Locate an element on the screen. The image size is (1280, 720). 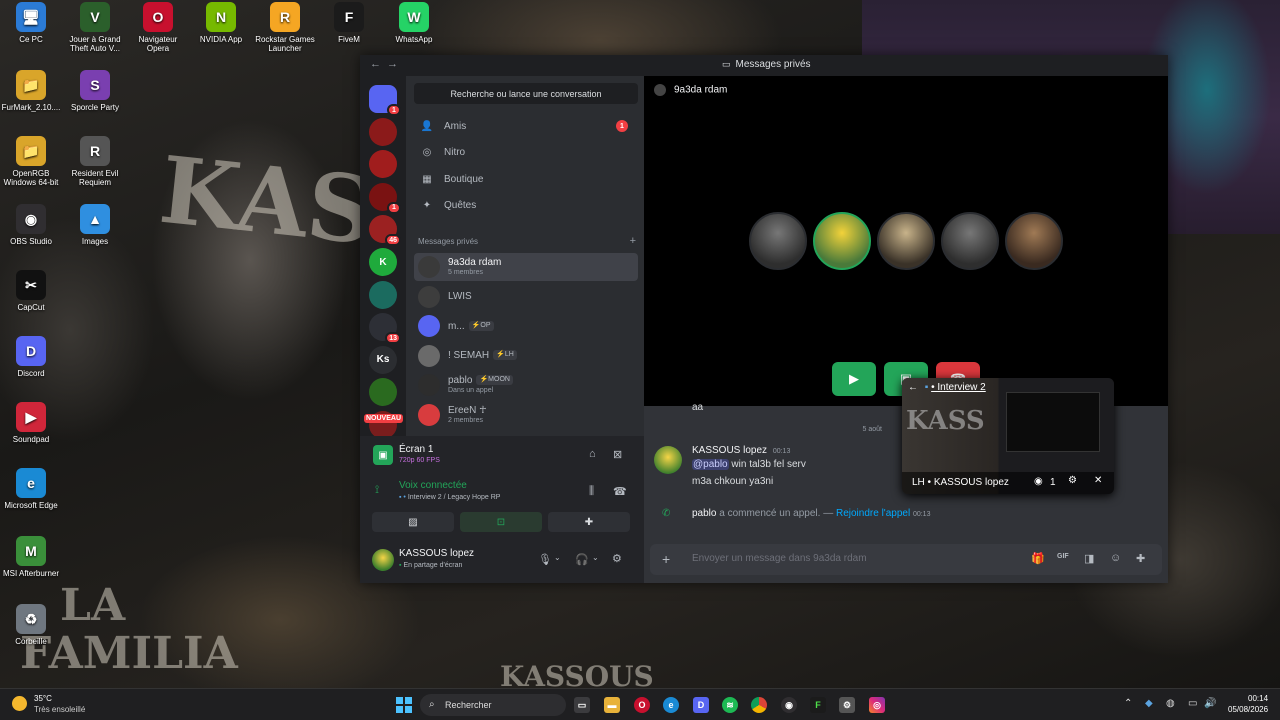
file-explorer-icon: ▬ is located at coordinates (612, 705).